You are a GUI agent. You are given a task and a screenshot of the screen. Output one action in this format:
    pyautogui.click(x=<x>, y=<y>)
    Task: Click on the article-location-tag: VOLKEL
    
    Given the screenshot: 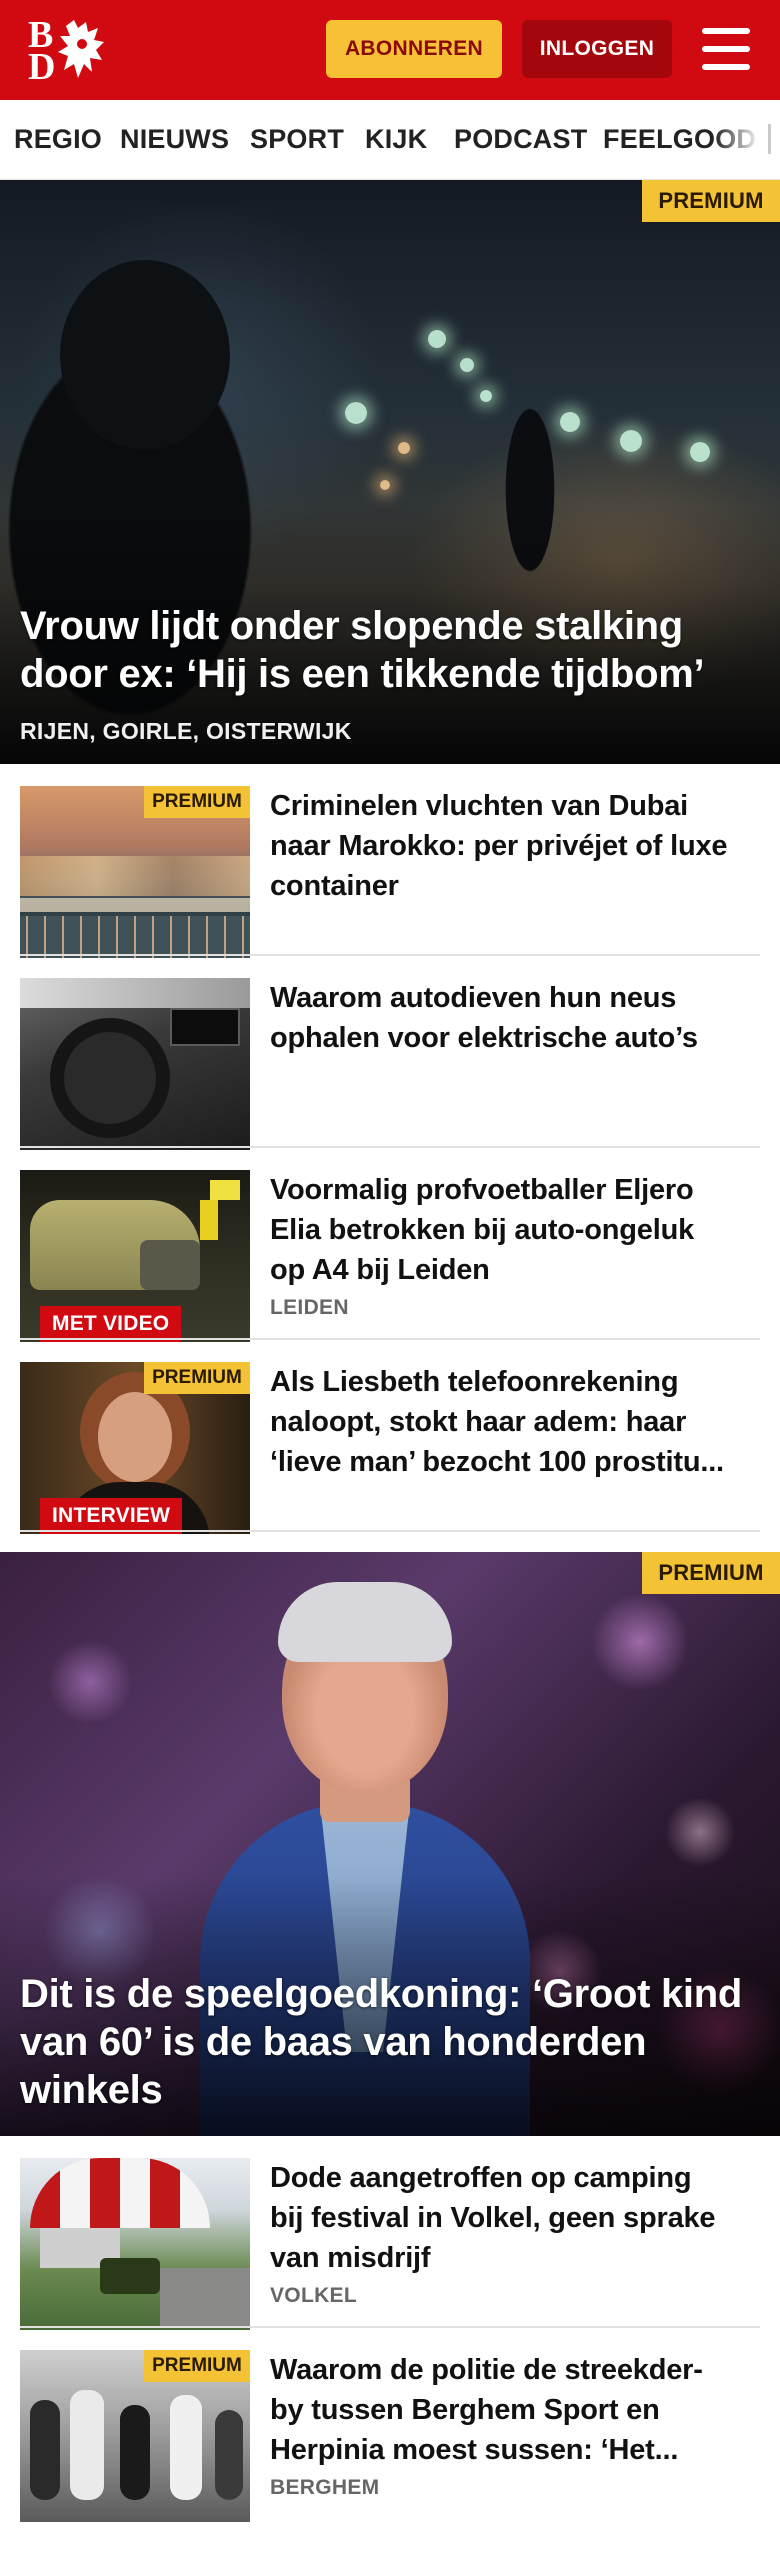 What is the action you would take?
    pyautogui.click(x=313, y=2295)
    